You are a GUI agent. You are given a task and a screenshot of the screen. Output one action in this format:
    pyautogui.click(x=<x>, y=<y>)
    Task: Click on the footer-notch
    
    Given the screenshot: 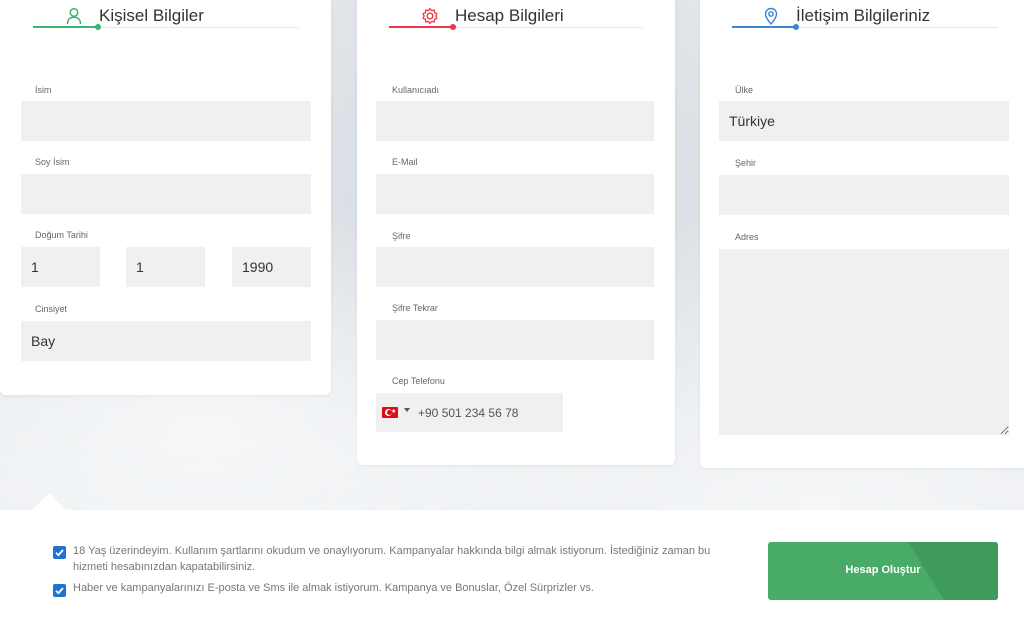 What is the action you would take?
    pyautogui.click(x=49, y=501)
    